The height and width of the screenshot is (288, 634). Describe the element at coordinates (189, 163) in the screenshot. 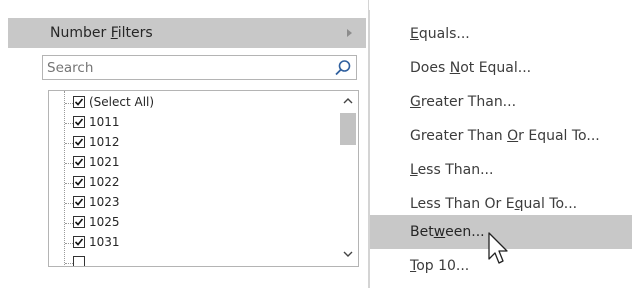

I see `list-item: 1021` at that location.